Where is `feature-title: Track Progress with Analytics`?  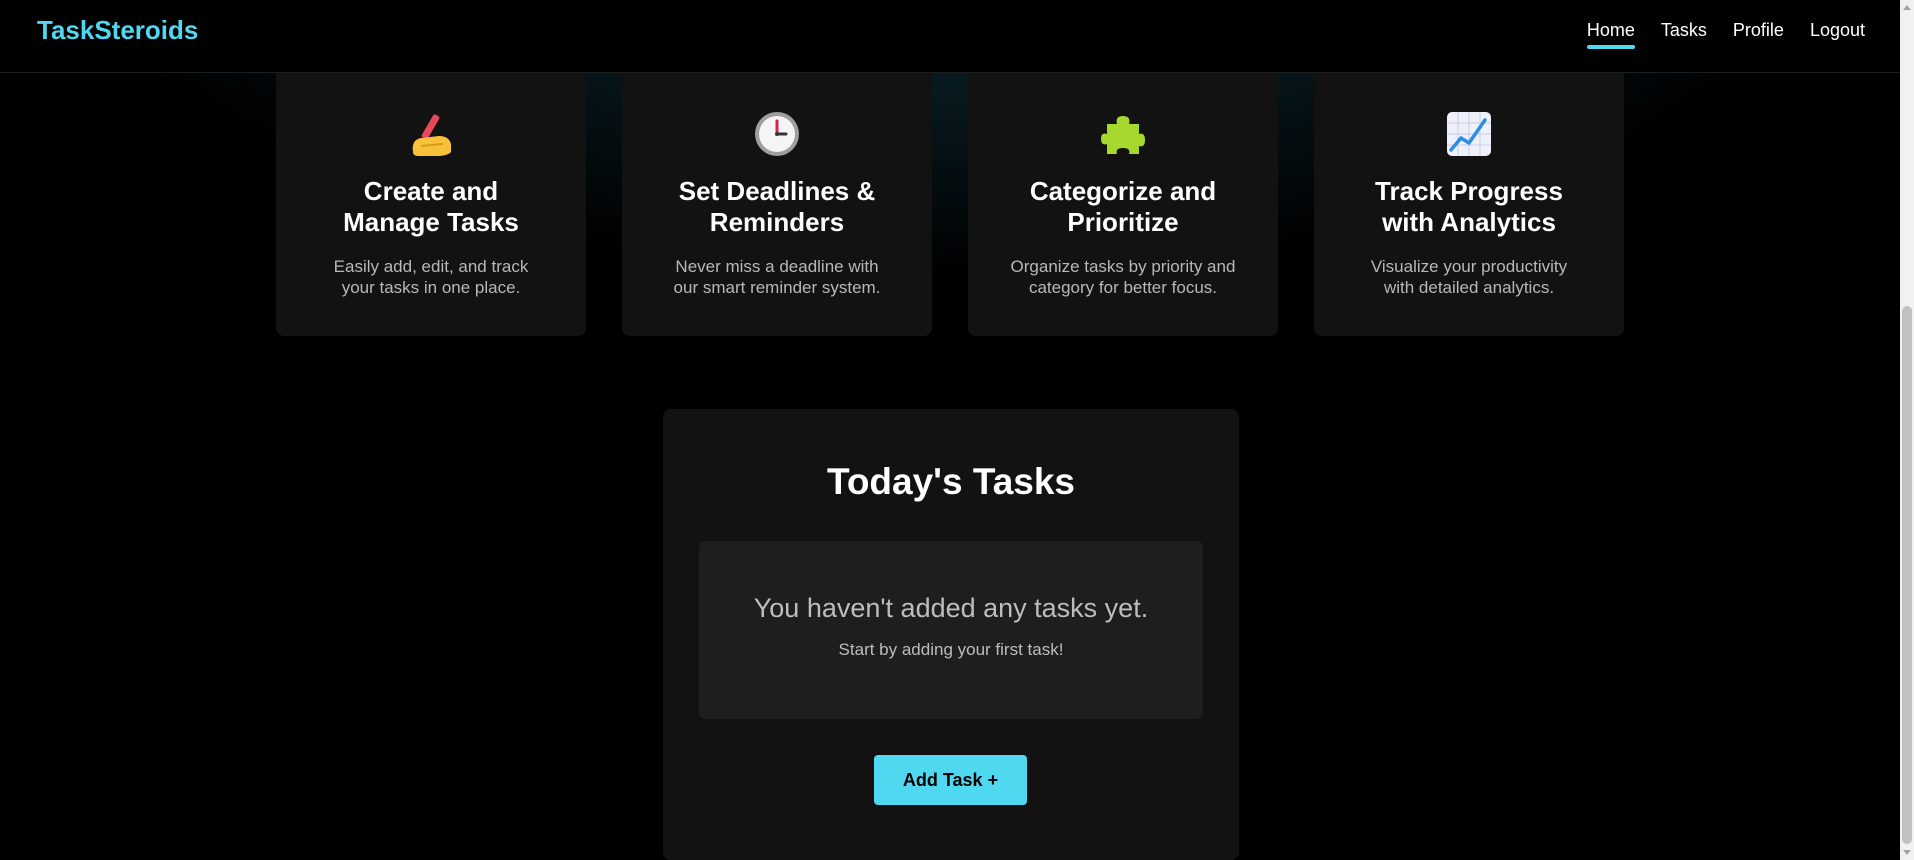 feature-title: Track Progress with Analytics is located at coordinates (1469, 206).